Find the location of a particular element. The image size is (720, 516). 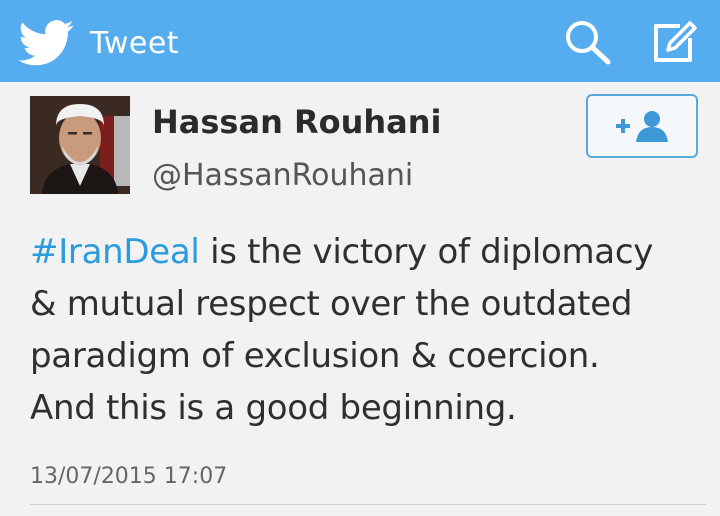

avatar-photo is located at coordinates (80, 145).